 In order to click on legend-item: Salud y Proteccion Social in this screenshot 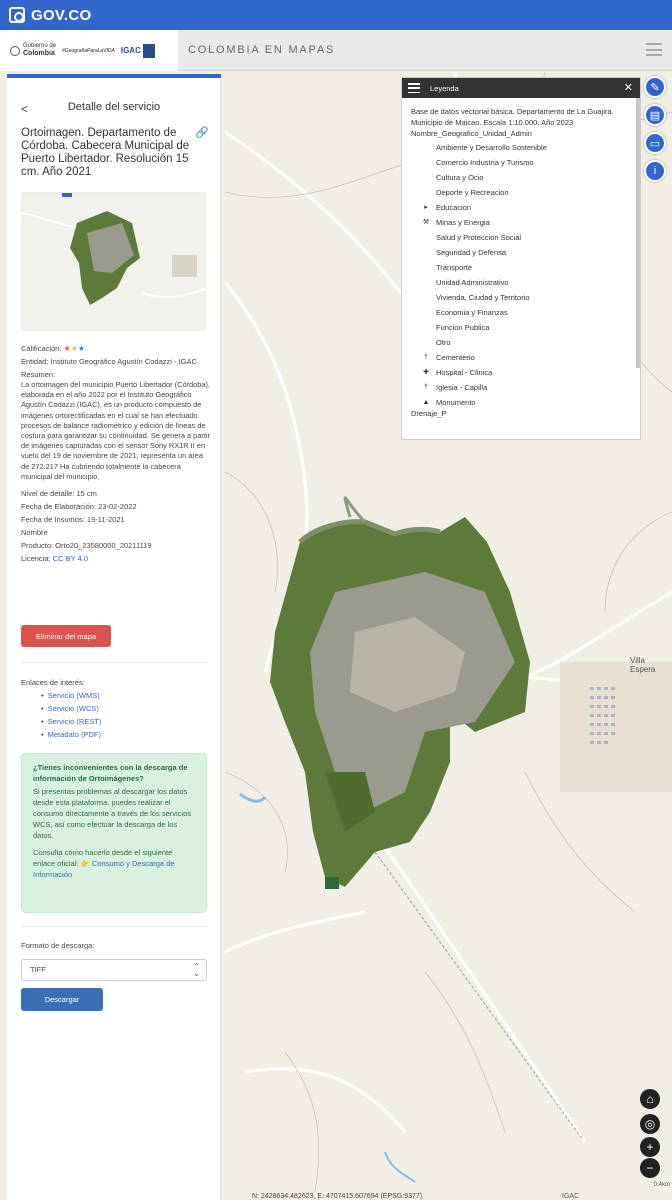, I will do `click(479, 237)`.